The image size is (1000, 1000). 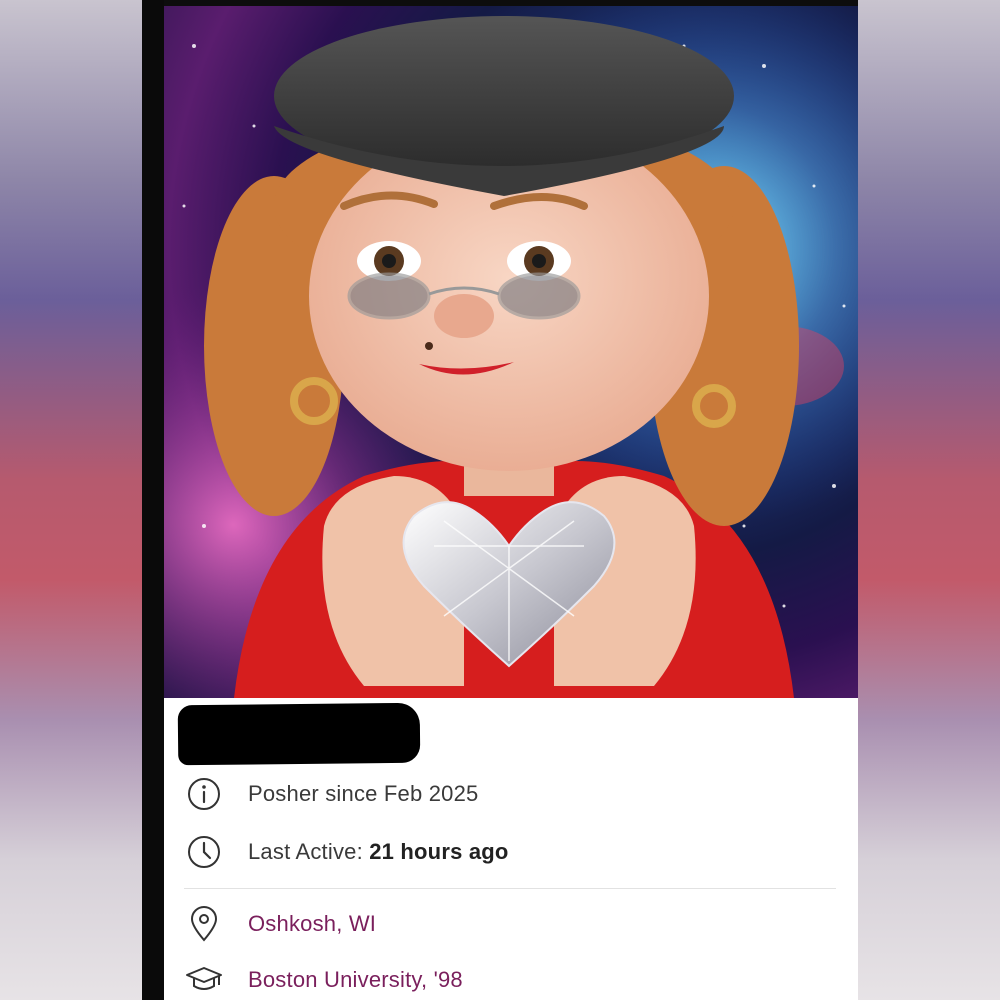 What do you see at coordinates (204, 924) in the screenshot?
I see `location-pin-icon` at bounding box center [204, 924].